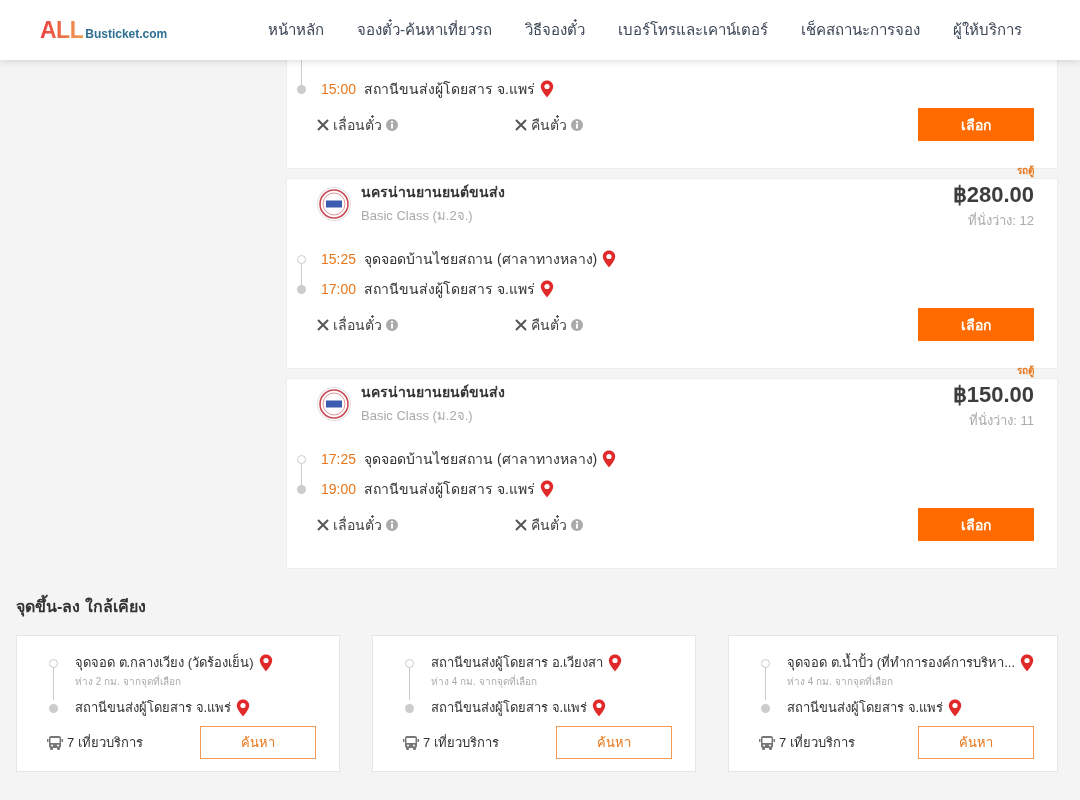 Image resolution: width=1080 pixels, height=800 pixels. I want to click on seats-available: ที่นั่งว่าง: 11, so click(1001, 420).